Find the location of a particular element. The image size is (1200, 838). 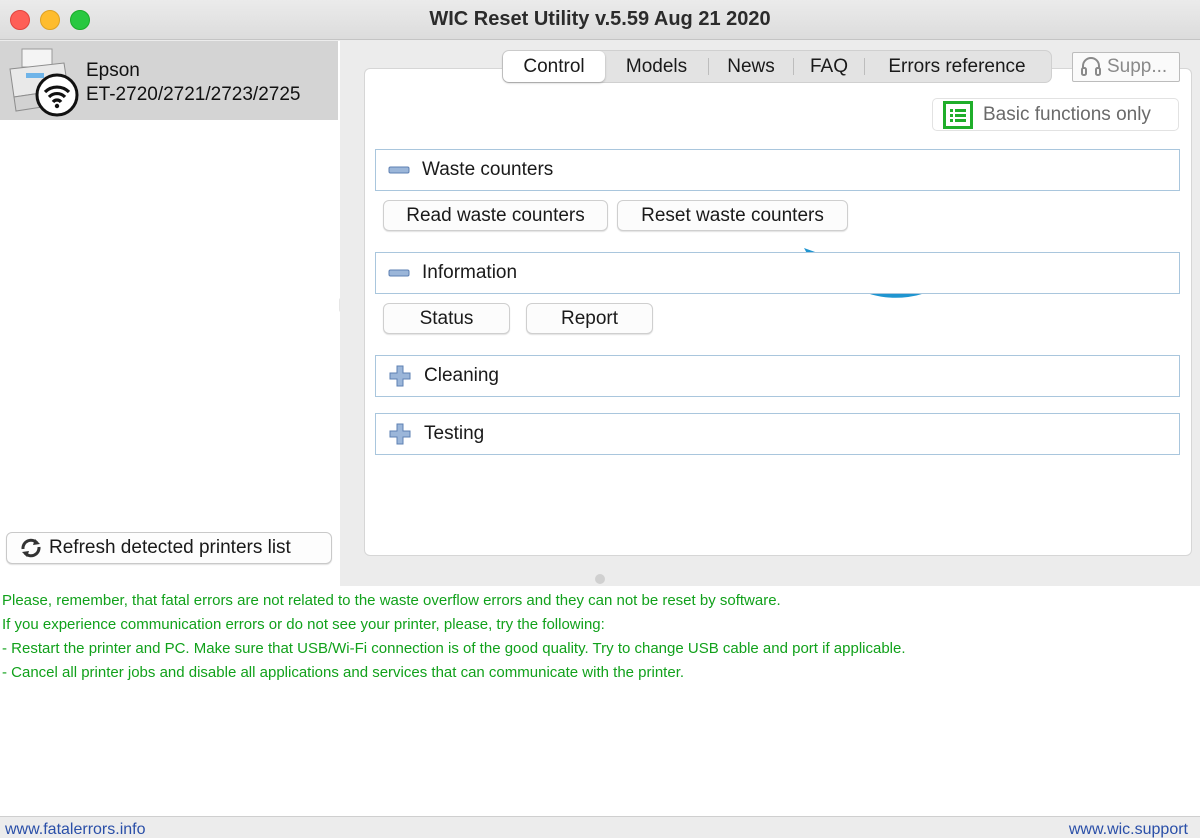

basic-functions-toggle: Basic functions only is located at coordinates (1055, 114).